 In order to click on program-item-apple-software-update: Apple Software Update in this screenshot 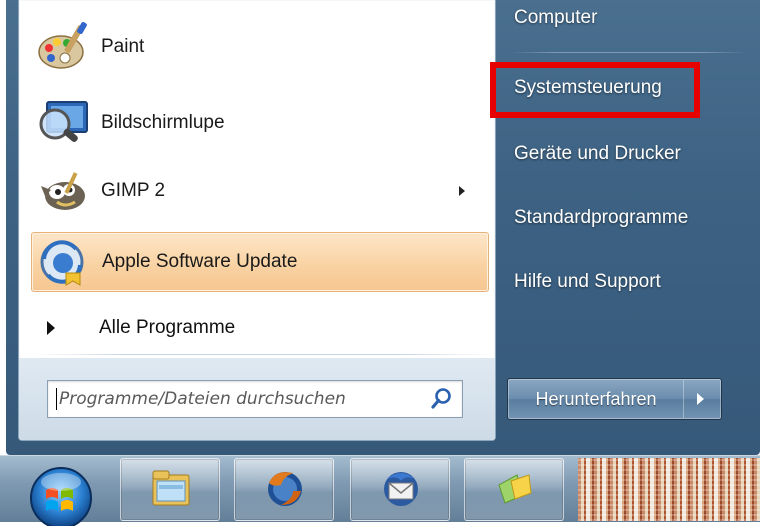, I will do `click(260, 262)`.